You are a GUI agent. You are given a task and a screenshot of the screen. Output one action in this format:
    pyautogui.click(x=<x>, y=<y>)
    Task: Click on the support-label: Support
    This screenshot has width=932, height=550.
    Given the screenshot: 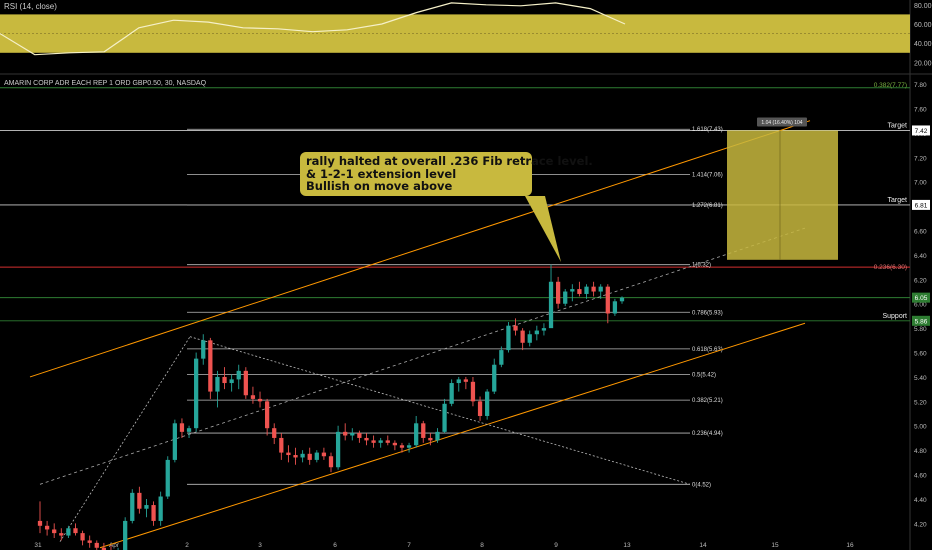 What is the action you would take?
    pyautogui.click(x=894, y=316)
    